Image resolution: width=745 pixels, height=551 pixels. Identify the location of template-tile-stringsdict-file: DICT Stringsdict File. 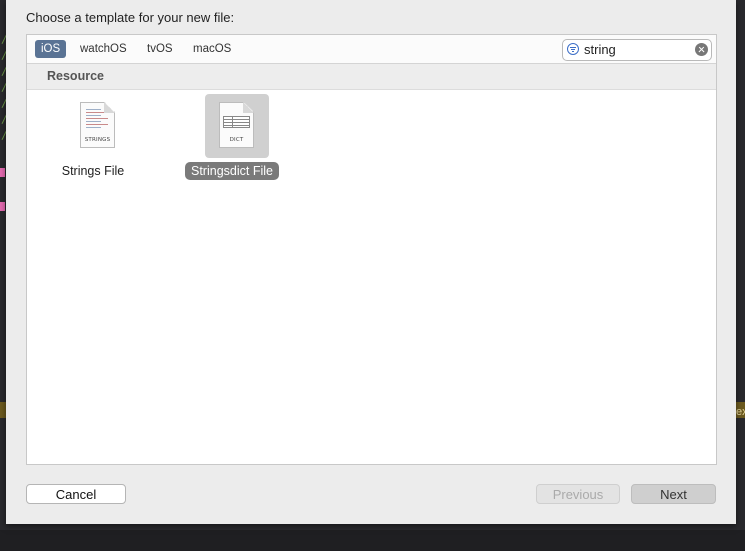
(232, 141).